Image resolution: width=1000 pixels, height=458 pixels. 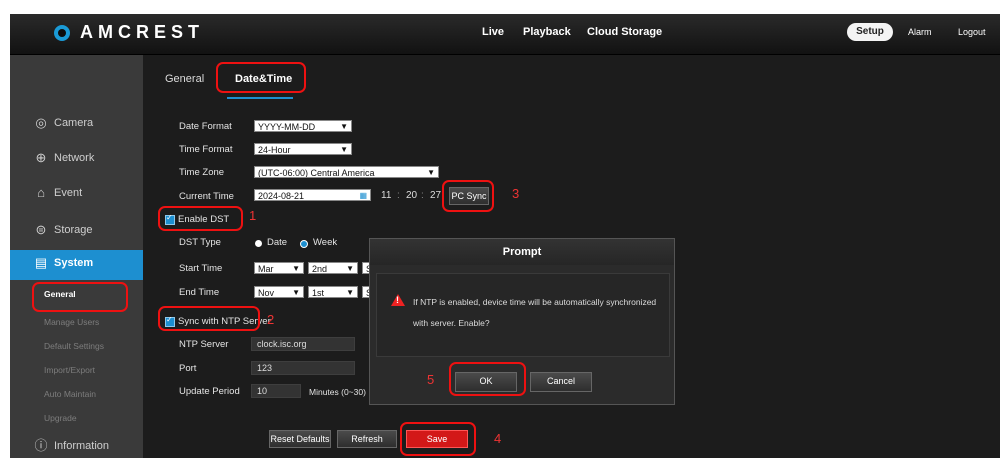 I want to click on refresh-button: Refresh, so click(x=367, y=439).